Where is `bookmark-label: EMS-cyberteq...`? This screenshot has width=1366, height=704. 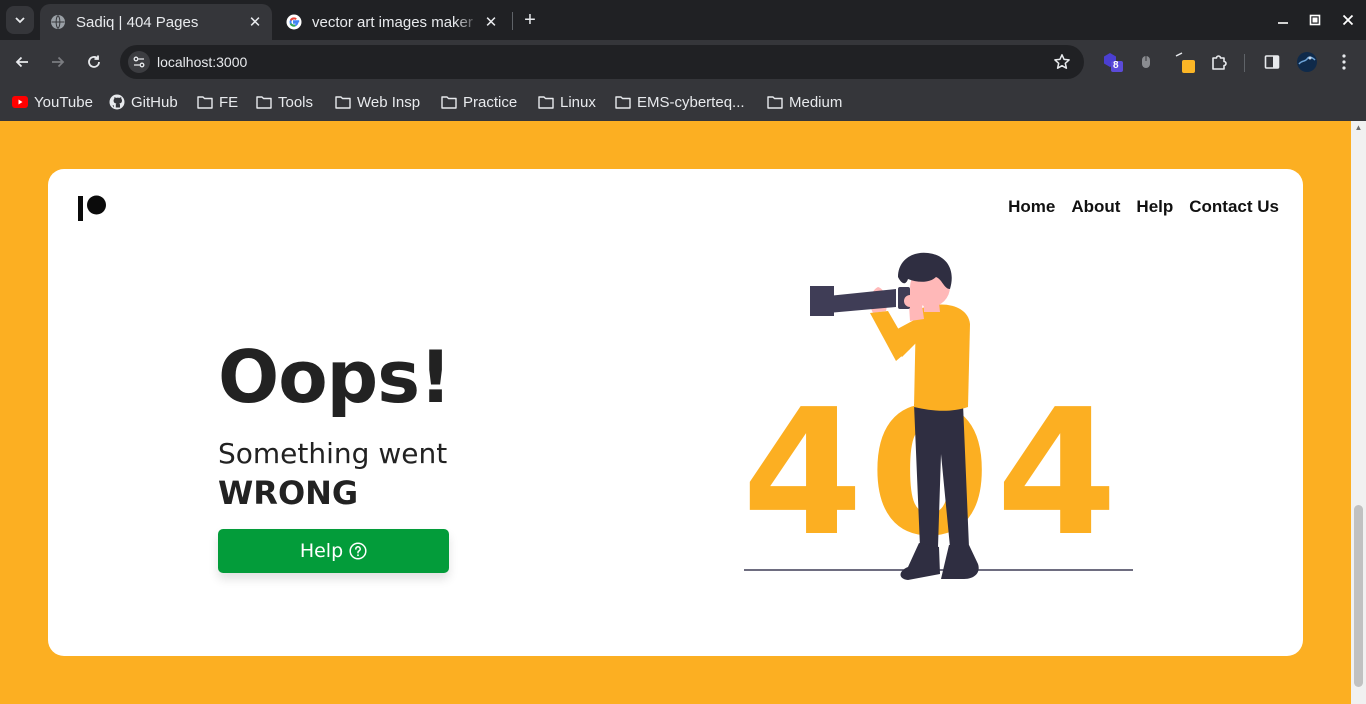 bookmark-label: EMS-cyberteq... is located at coordinates (691, 102).